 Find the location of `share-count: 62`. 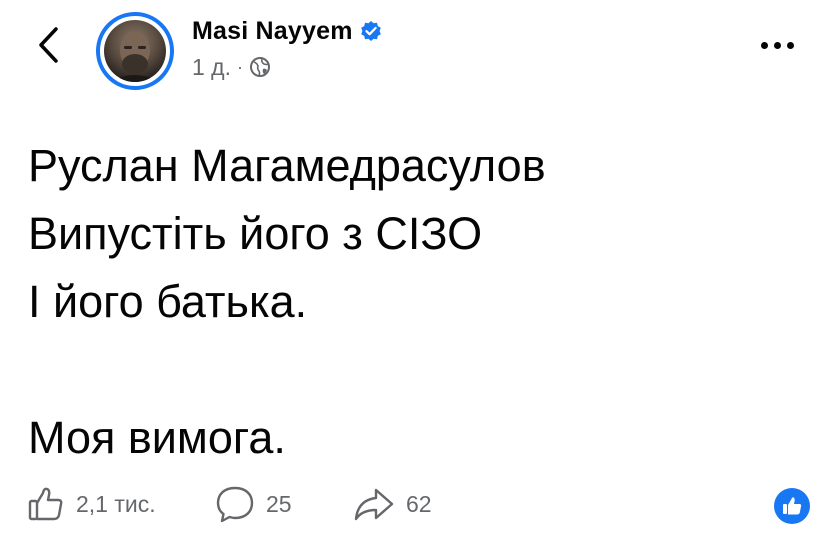

share-count: 62 is located at coordinates (419, 503).